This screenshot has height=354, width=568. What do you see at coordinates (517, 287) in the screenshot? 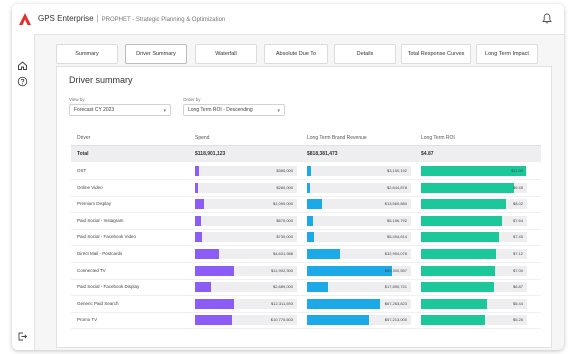
I see `roi-value: $6.87` at bounding box center [517, 287].